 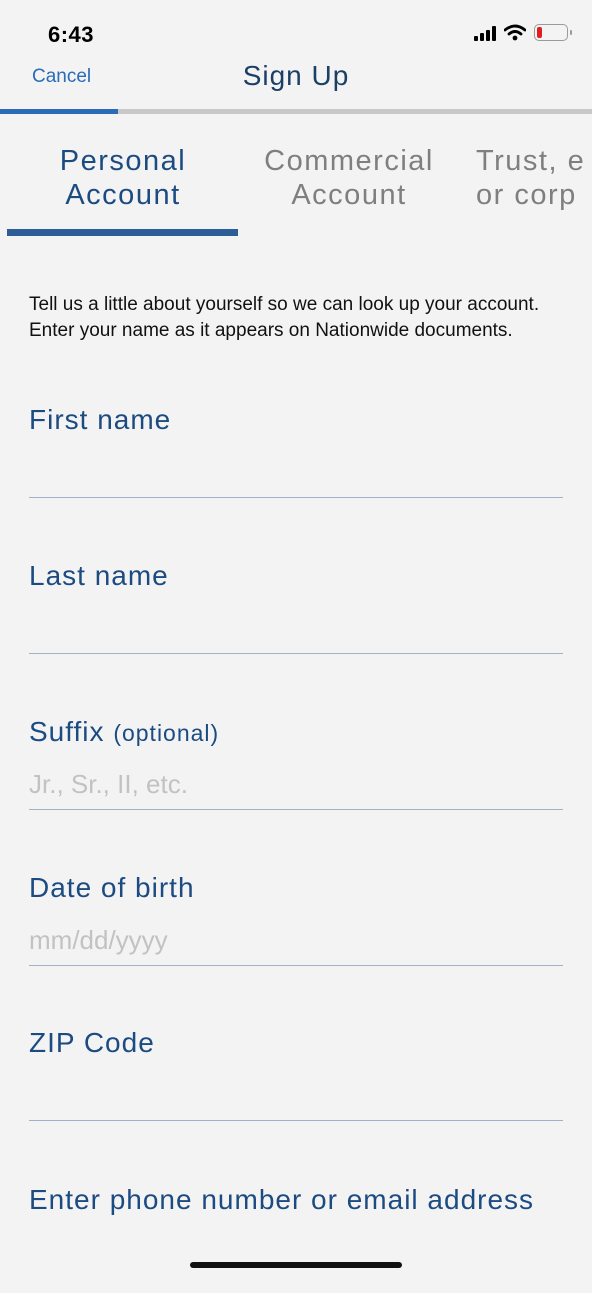 What do you see at coordinates (296, 30) in the screenshot?
I see `status-bar: 6:43` at bounding box center [296, 30].